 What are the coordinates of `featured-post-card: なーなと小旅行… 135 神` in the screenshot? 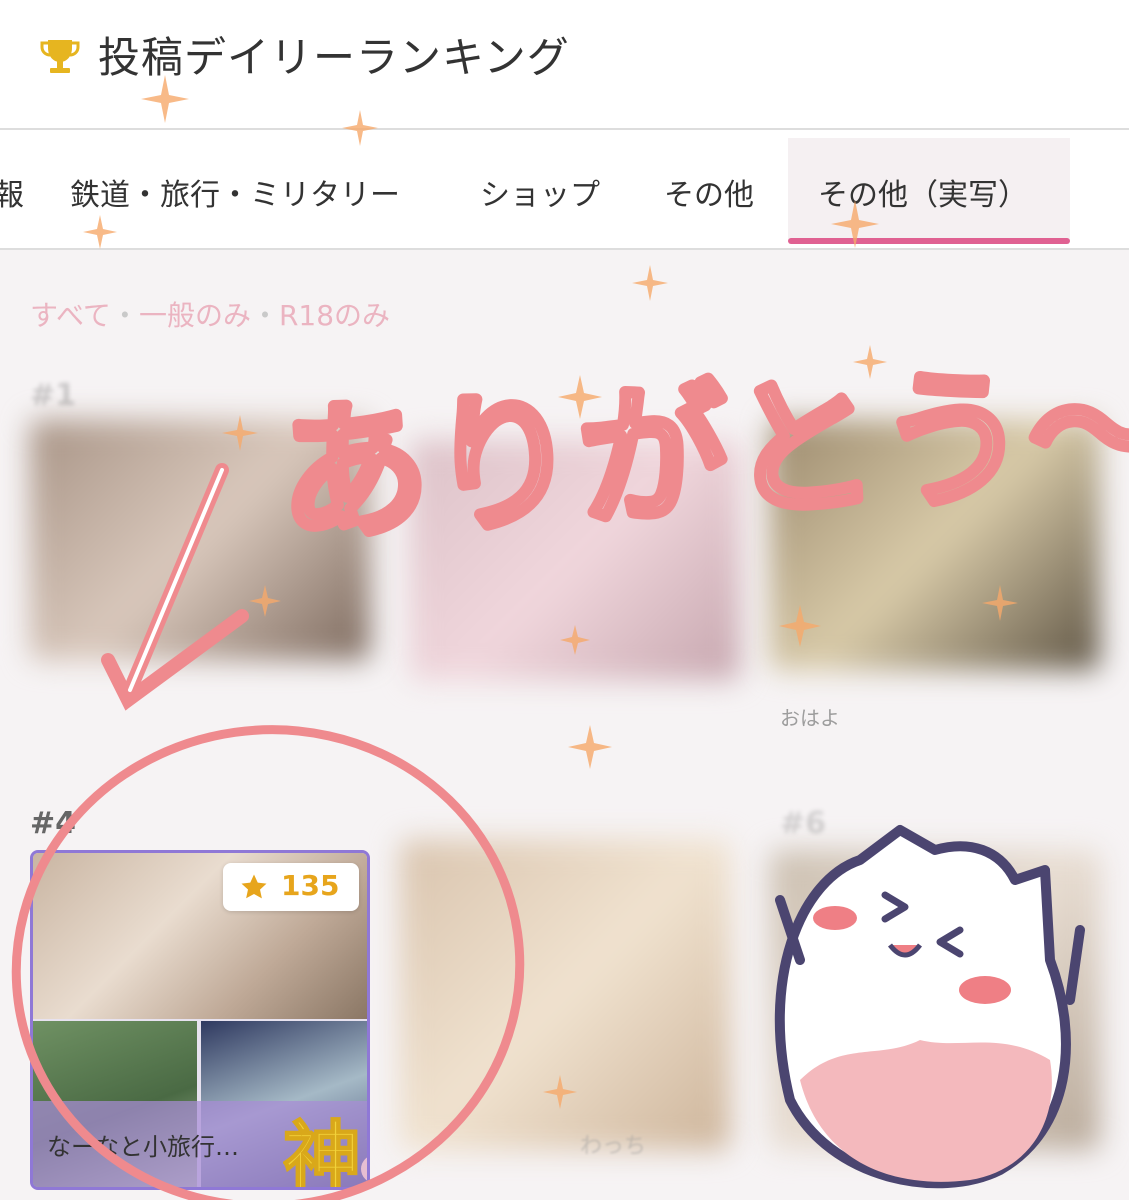 It's located at (200, 1020).